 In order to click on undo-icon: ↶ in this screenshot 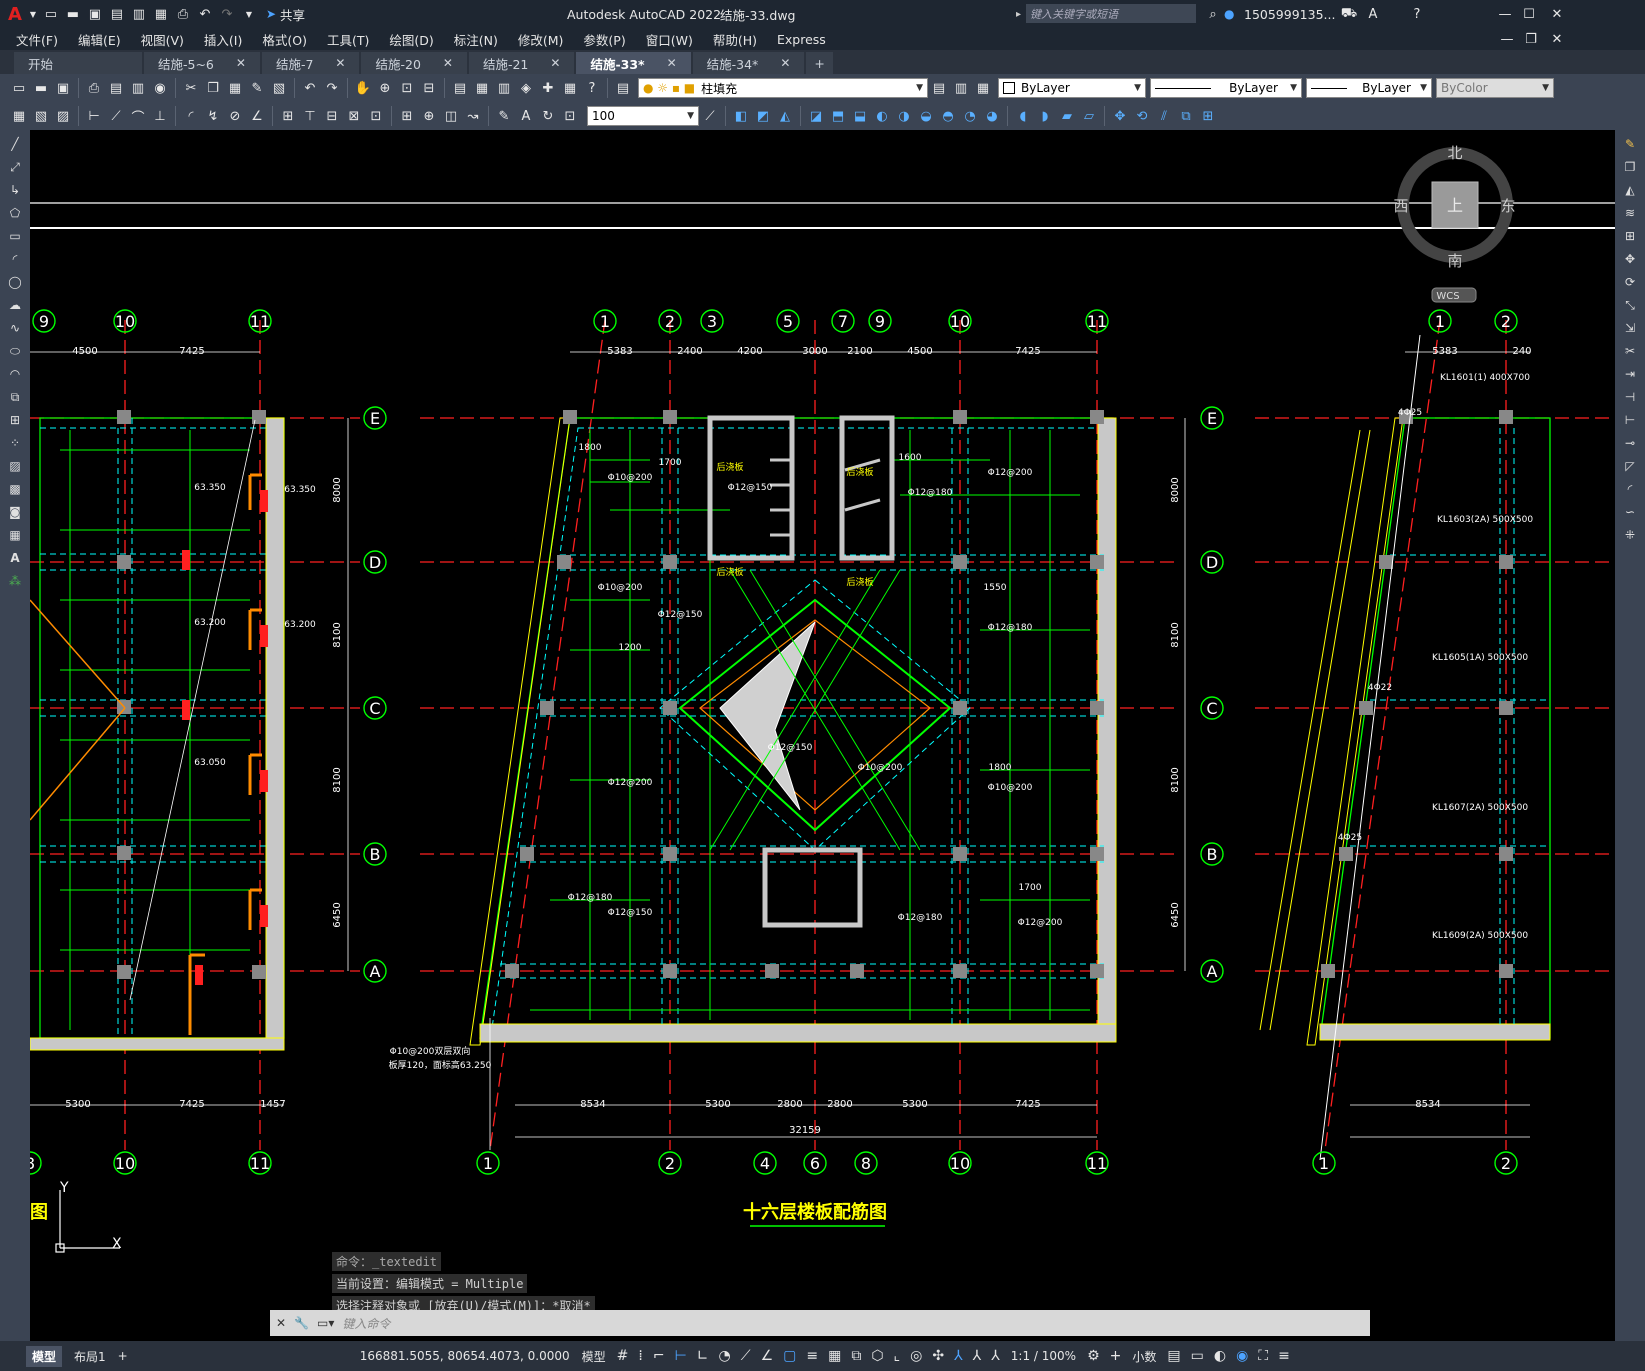, I will do `click(310, 88)`.